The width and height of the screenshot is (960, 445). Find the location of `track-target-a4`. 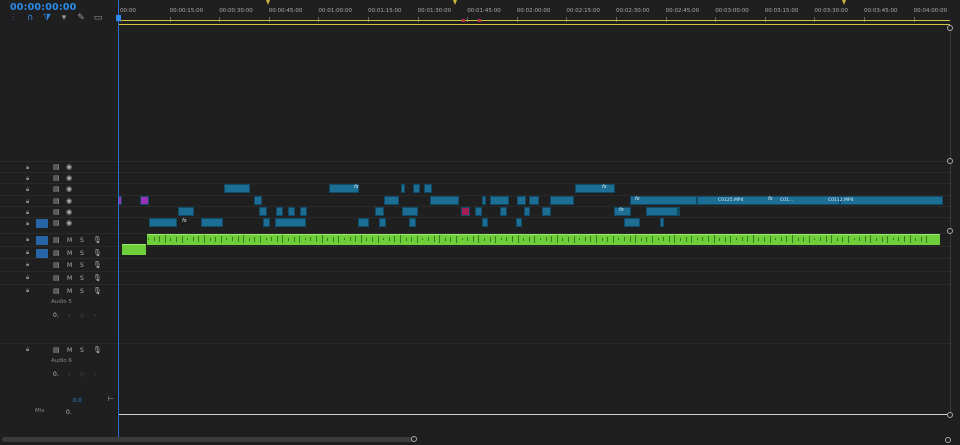

track-target-a4 is located at coordinates (42, 278).